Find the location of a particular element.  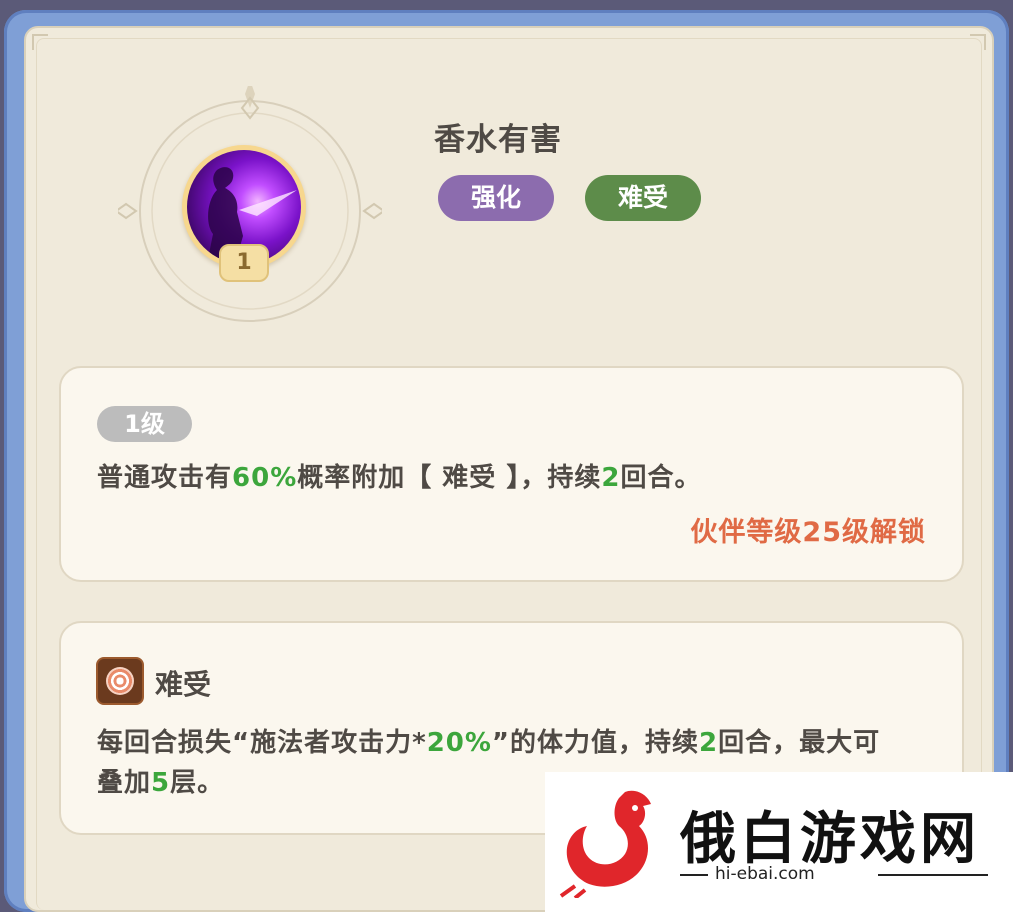

rooster-logo-icon is located at coordinates (605, 844).